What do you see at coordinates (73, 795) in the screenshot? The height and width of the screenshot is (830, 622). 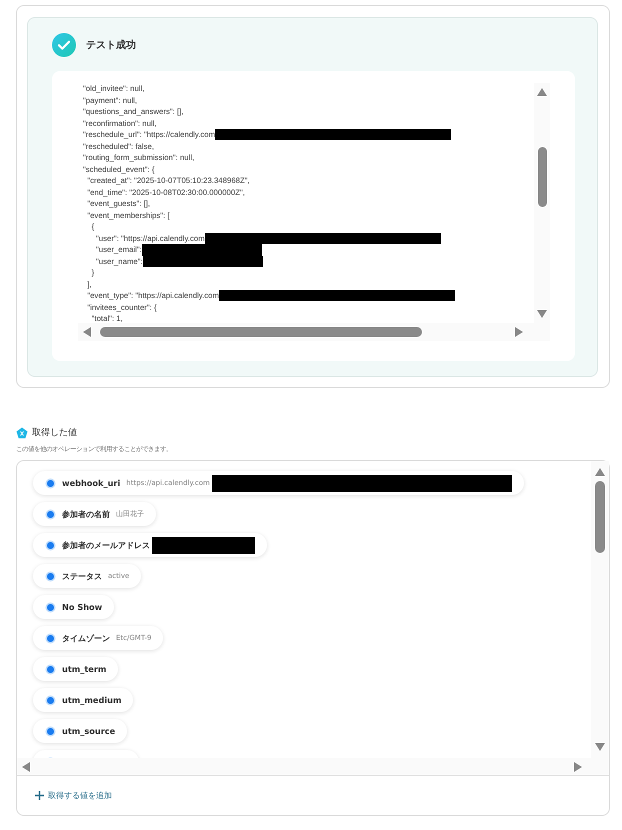 I see `add-value-button: 取得する値を追加` at bounding box center [73, 795].